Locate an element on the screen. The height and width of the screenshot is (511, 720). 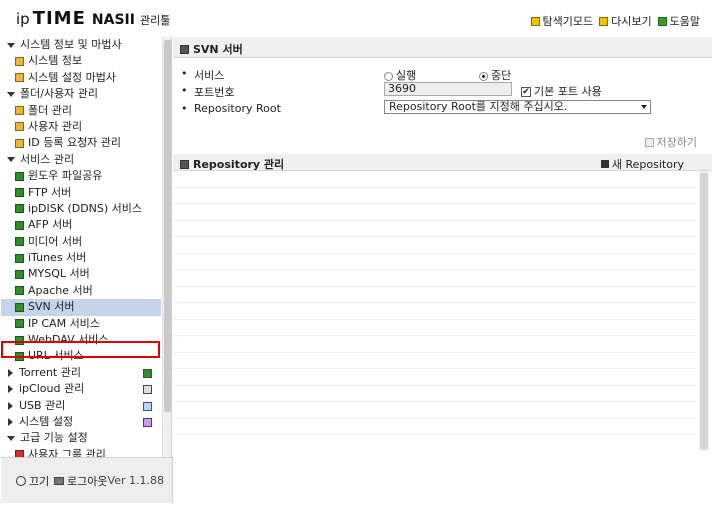
torrent-icon is located at coordinates (147, 373).